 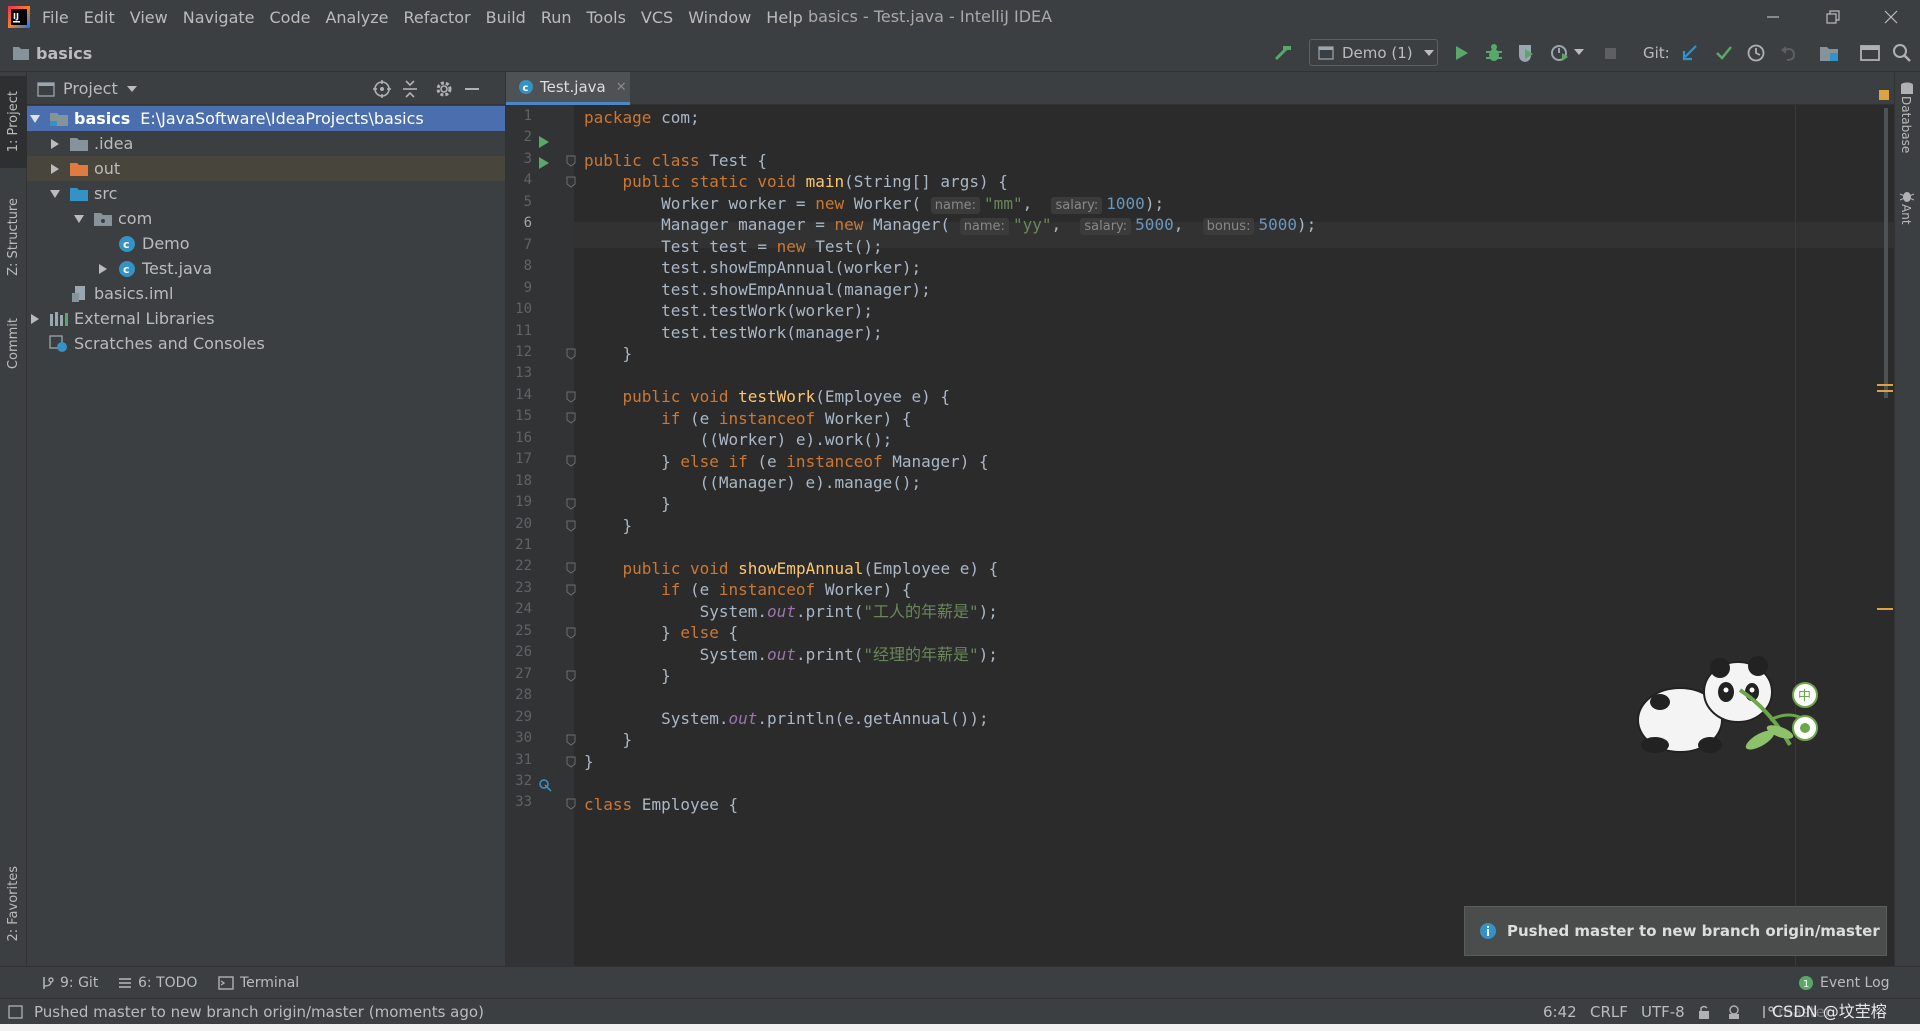 What do you see at coordinates (266, 243) in the screenshot?
I see `tree-row-demo: c Demo` at bounding box center [266, 243].